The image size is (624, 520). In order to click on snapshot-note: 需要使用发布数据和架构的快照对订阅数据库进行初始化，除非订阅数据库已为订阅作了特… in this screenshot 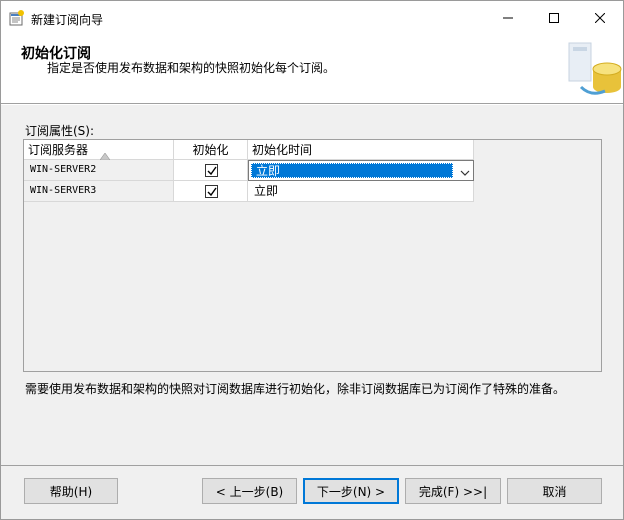, I will do `click(295, 389)`.